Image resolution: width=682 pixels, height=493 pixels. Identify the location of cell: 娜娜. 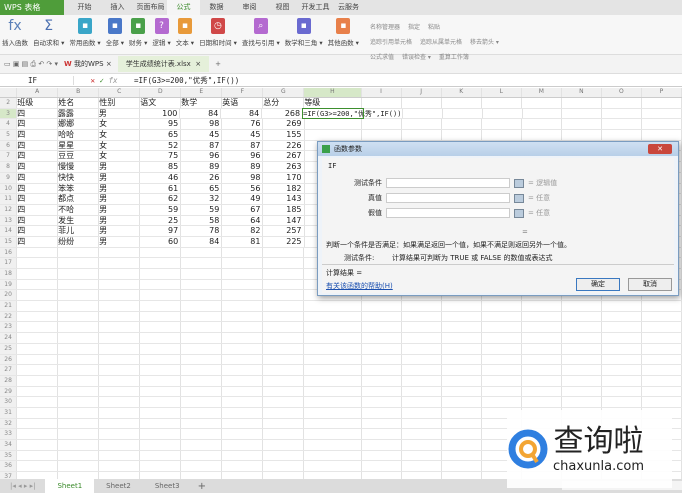
(79, 124).